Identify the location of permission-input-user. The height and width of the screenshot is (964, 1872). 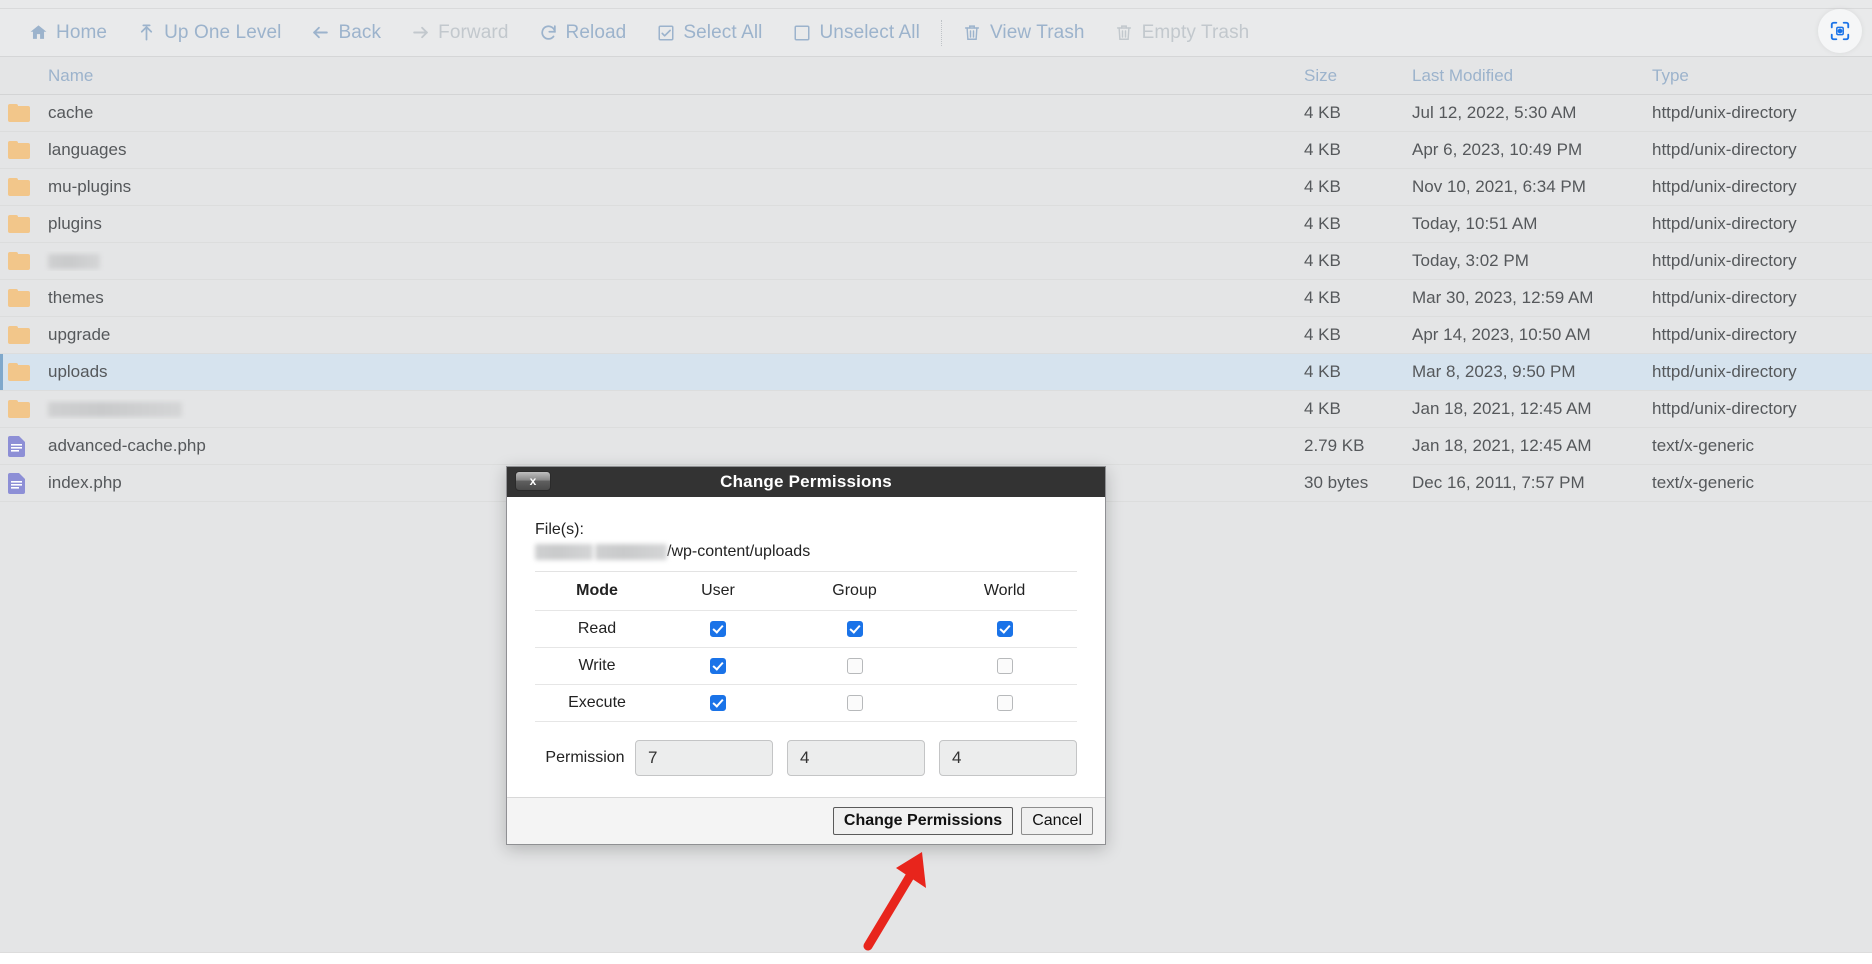
(704, 758).